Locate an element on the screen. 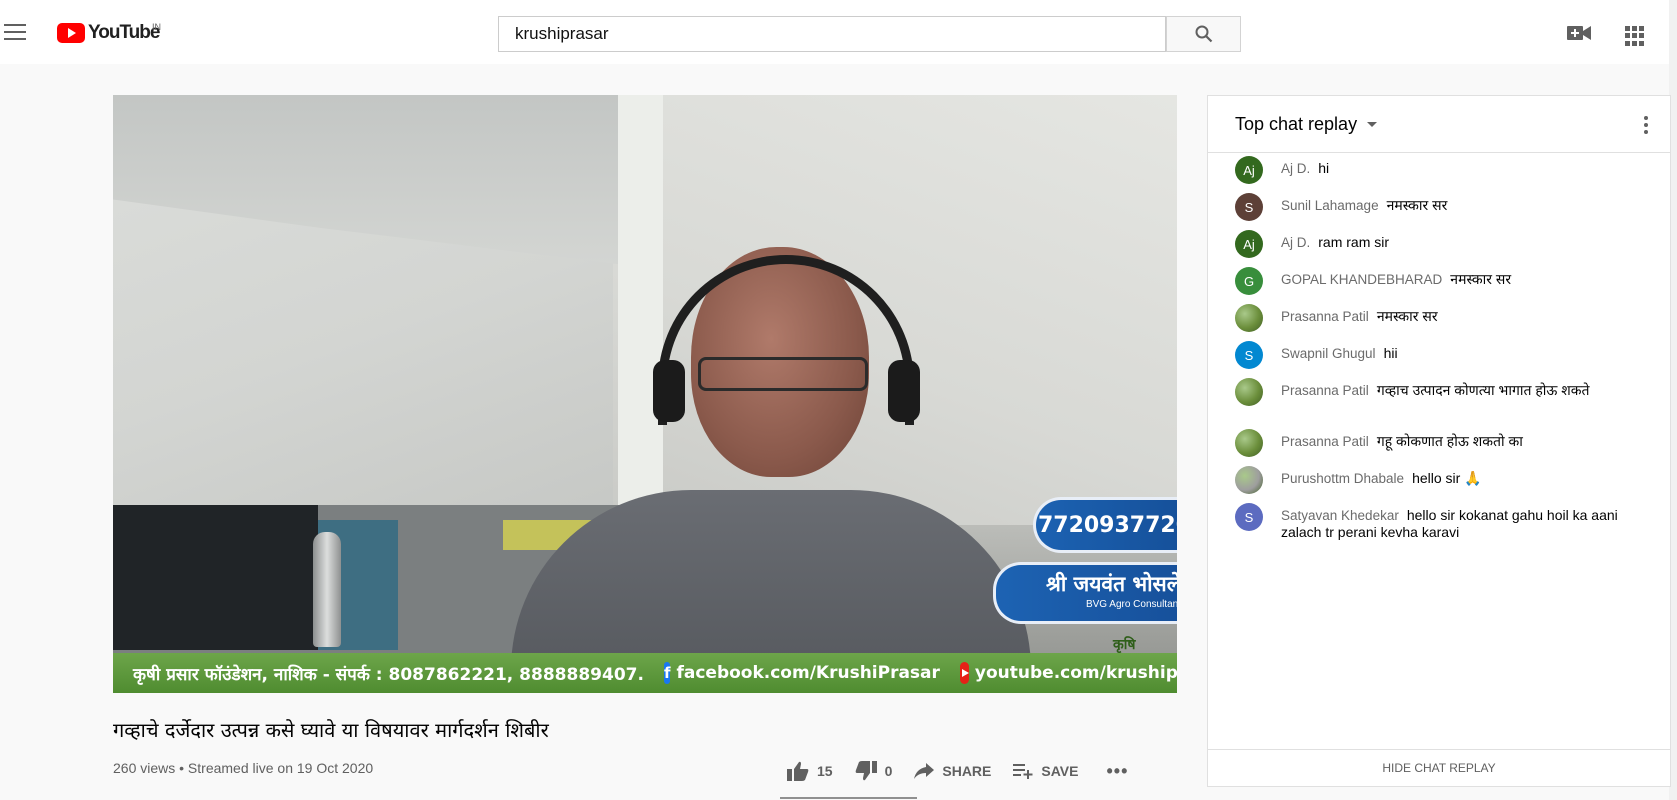 The height and width of the screenshot is (800, 1677). facebook-icon: f is located at coordinates (667, 673).